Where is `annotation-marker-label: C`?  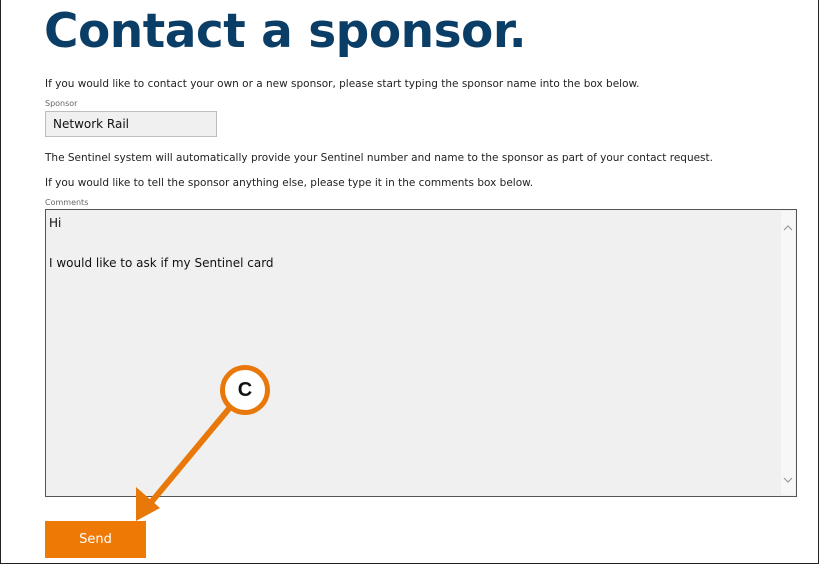
annotation-marker-label: C is located at coordinates (245, 390).